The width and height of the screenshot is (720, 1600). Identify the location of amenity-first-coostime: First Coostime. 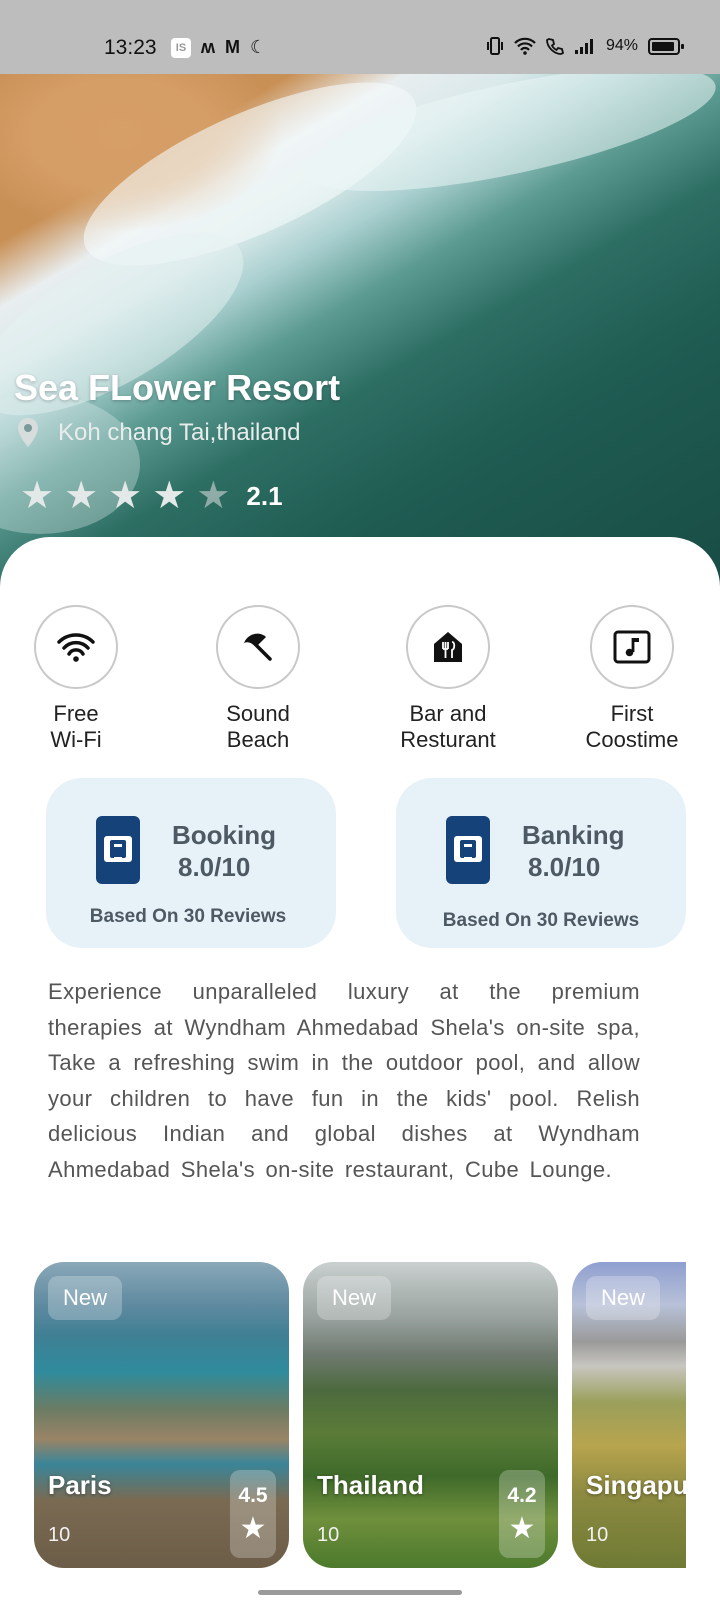
(632, 679).